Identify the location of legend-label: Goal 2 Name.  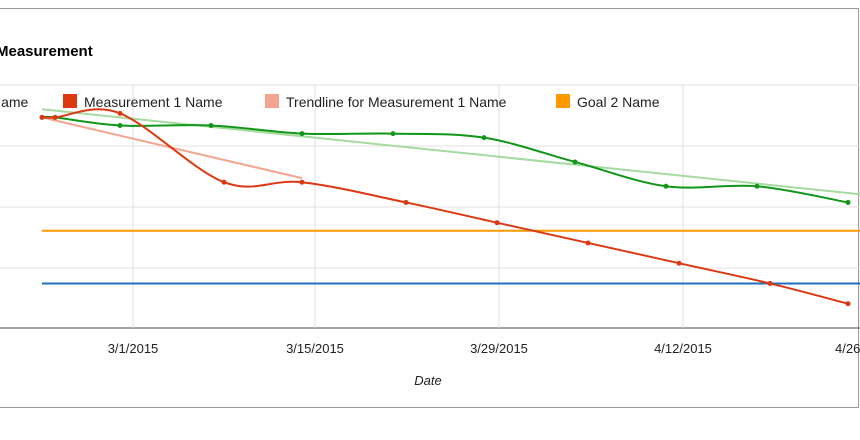
(618, 102).